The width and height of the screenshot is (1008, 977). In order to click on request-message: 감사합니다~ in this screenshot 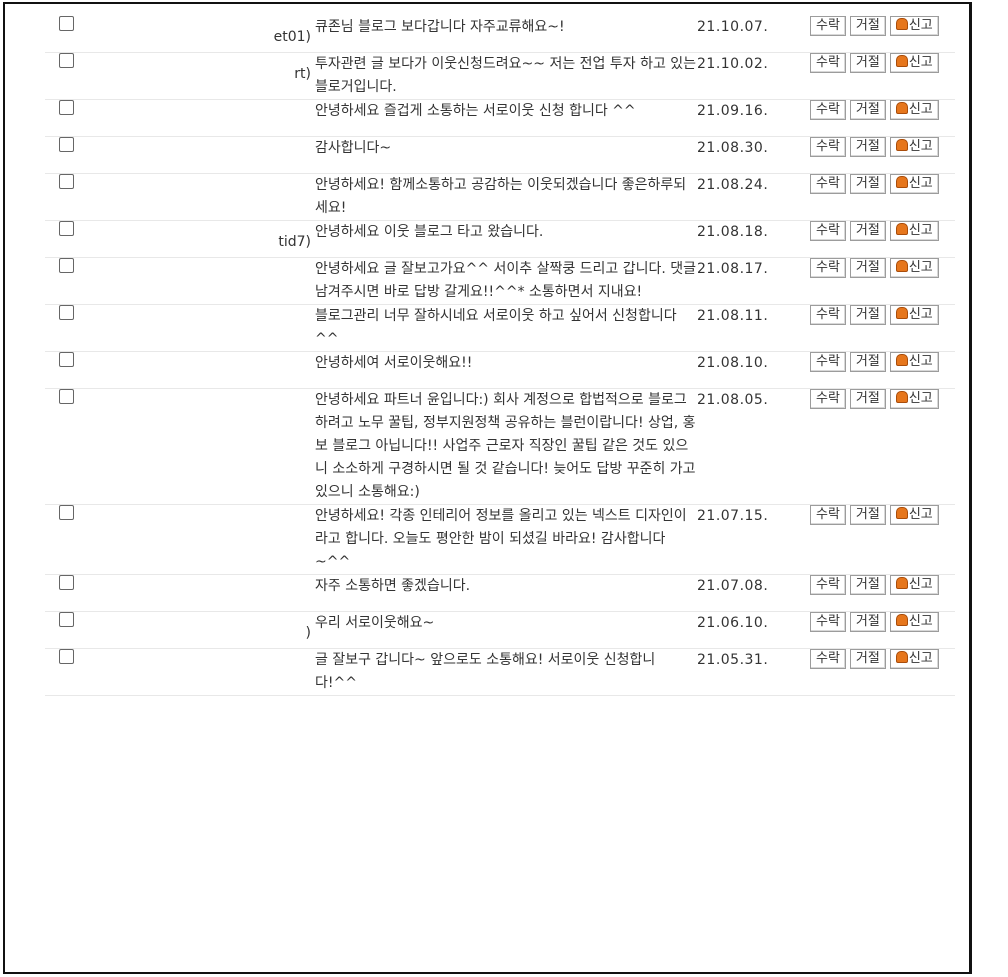, I will do `click(353, 148)`.